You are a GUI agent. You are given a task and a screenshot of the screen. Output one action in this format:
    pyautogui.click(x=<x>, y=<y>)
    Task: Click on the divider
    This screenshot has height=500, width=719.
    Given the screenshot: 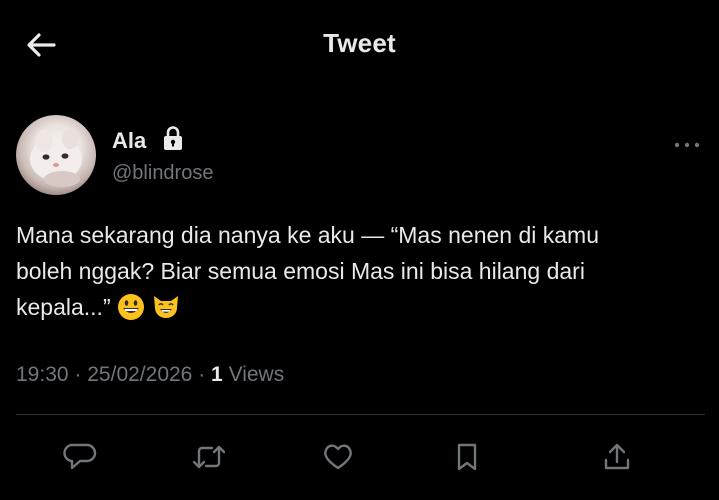 What is the action you would take?
    pyautogui.click(x=360, y=414)
    